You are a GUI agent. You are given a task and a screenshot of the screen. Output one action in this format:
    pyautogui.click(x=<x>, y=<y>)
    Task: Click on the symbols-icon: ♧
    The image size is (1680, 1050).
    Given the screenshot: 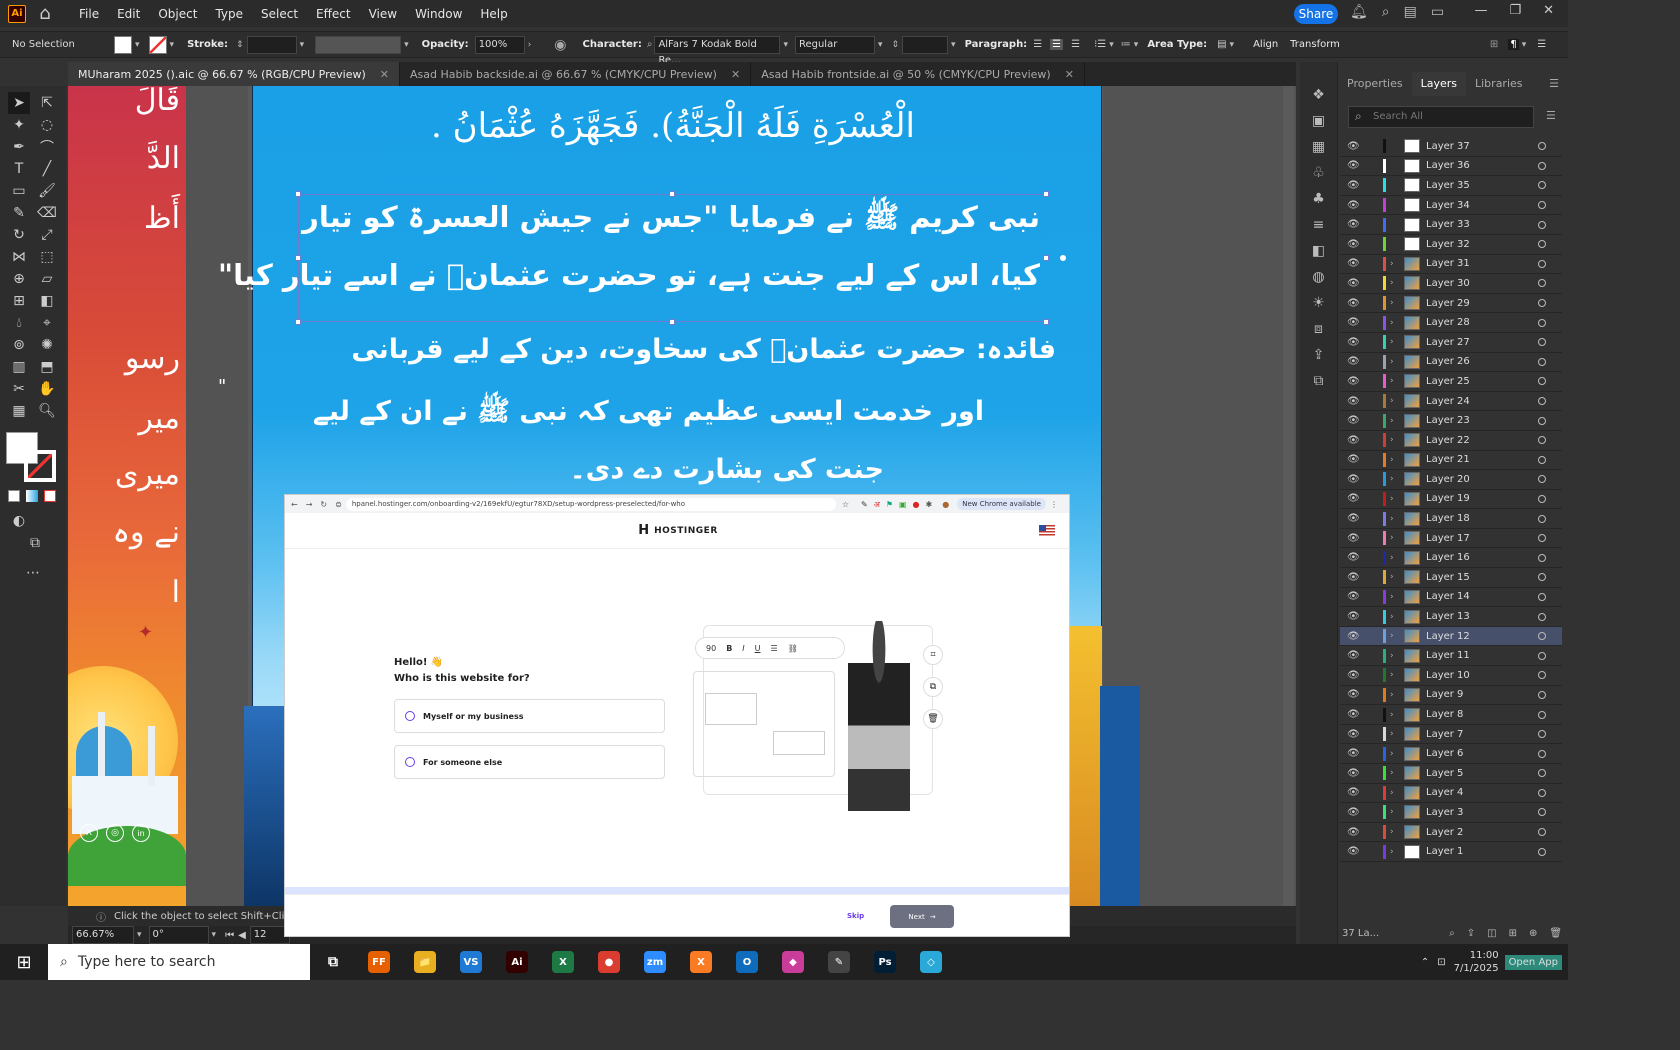 What is the action you would take?
    pyautogui.click(x=1318, y=173)
    